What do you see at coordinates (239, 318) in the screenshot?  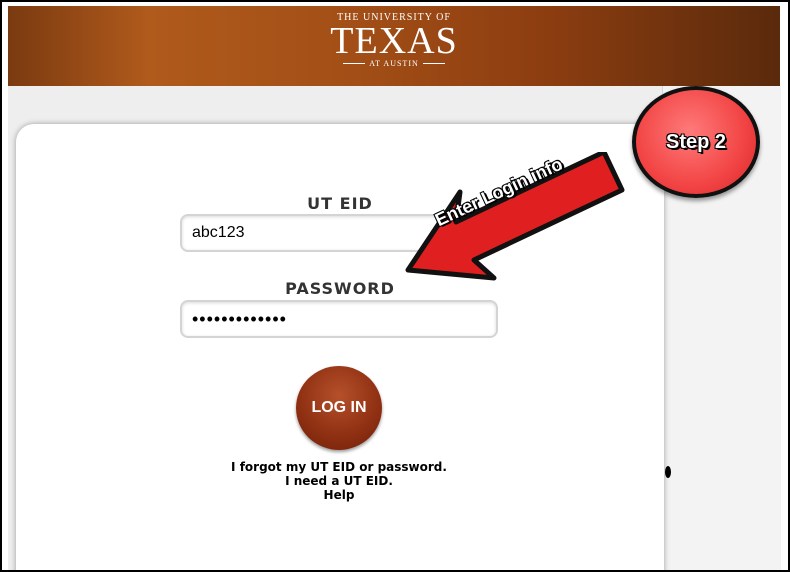 I see `password-value: •••••••••••••` at bounding box center [239, 318].